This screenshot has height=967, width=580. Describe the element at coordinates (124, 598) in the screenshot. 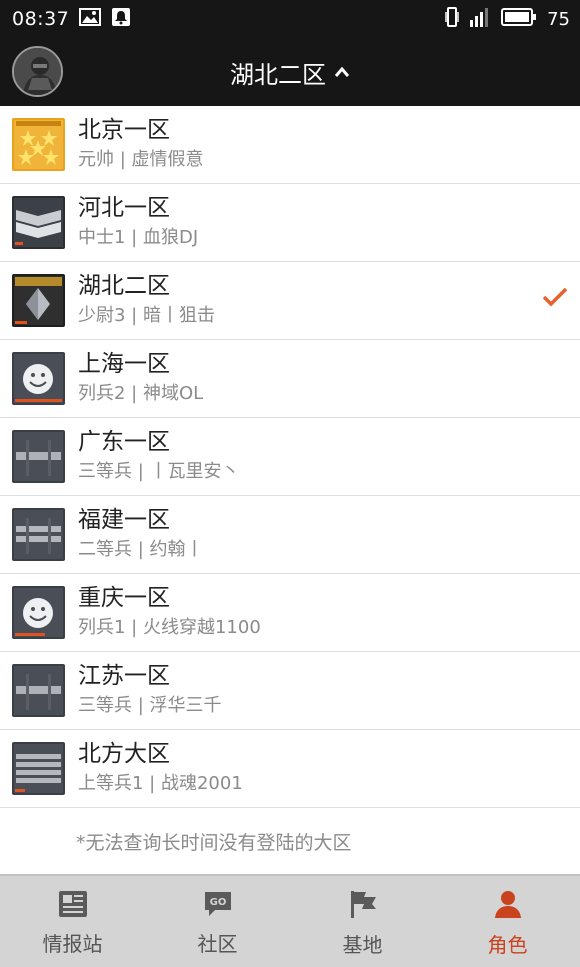

I see `server-name: 重庆一区` at that location.